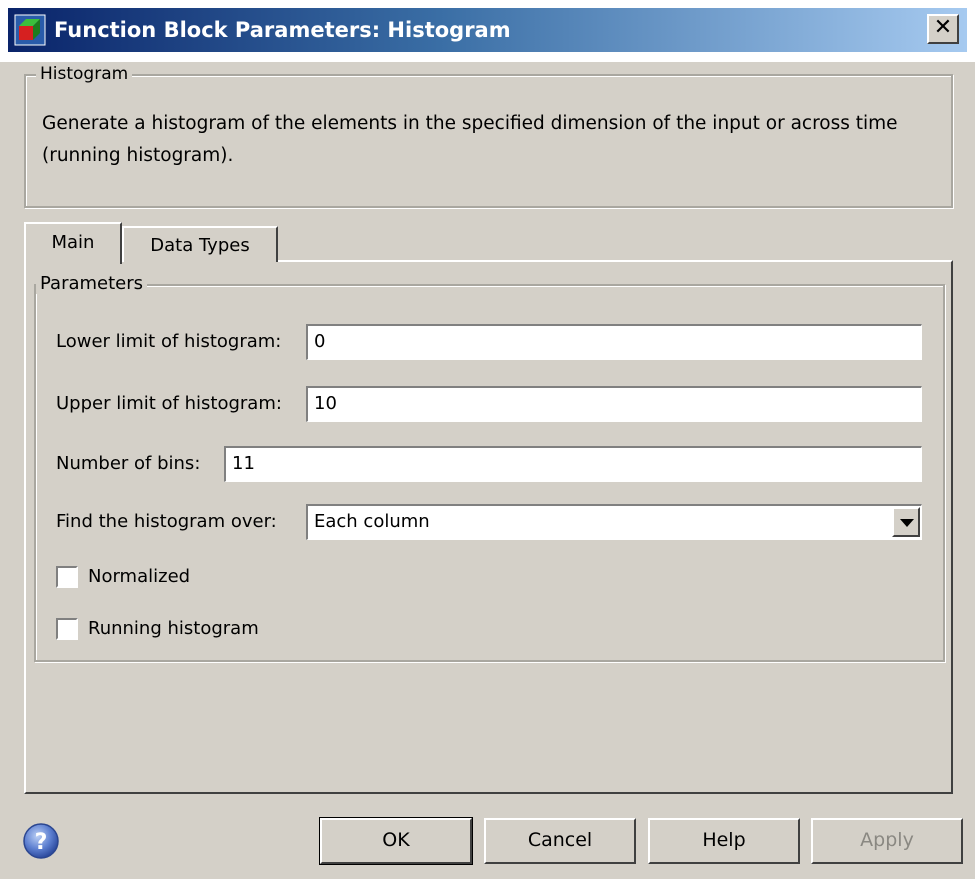  Describe the element at coordinates (30, 30) in the screenshot. I see `simulink-block-icon` at that location.